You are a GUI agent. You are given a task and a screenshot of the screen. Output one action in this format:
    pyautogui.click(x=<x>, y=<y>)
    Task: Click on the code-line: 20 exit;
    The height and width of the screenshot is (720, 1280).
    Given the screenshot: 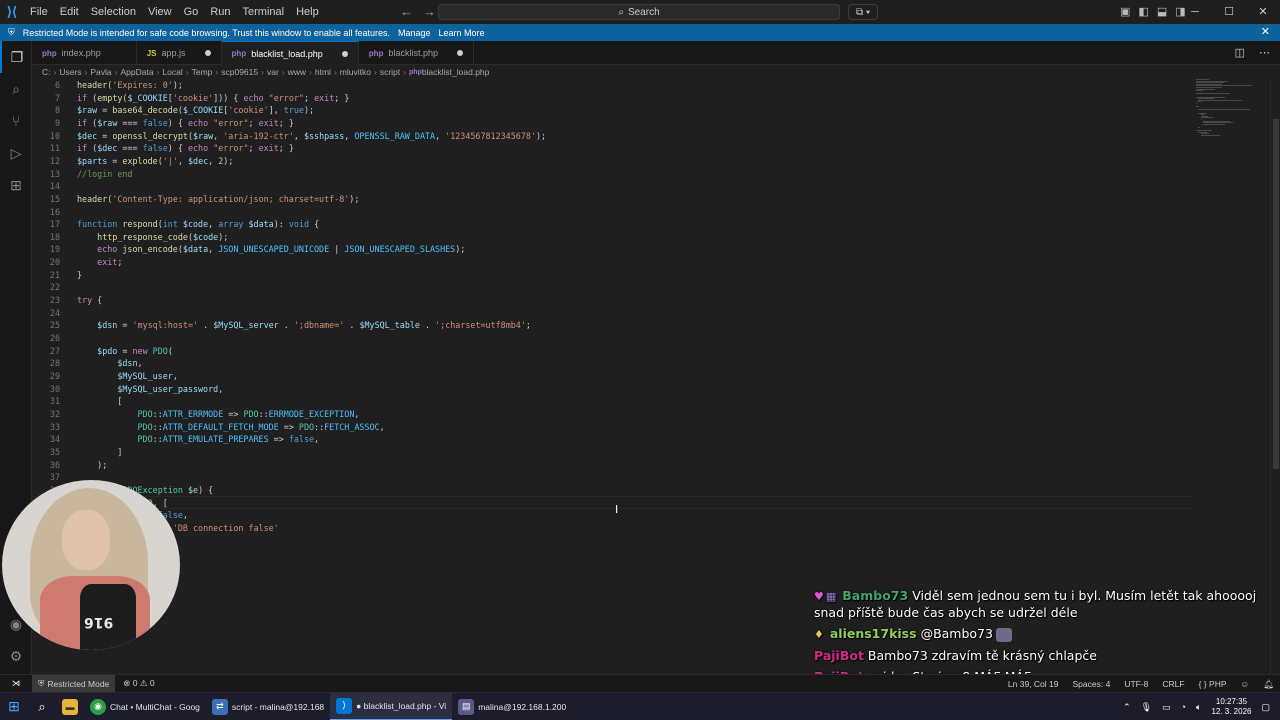 What is the action you would take?
    pyautogui.click(x=612, y=262)
    